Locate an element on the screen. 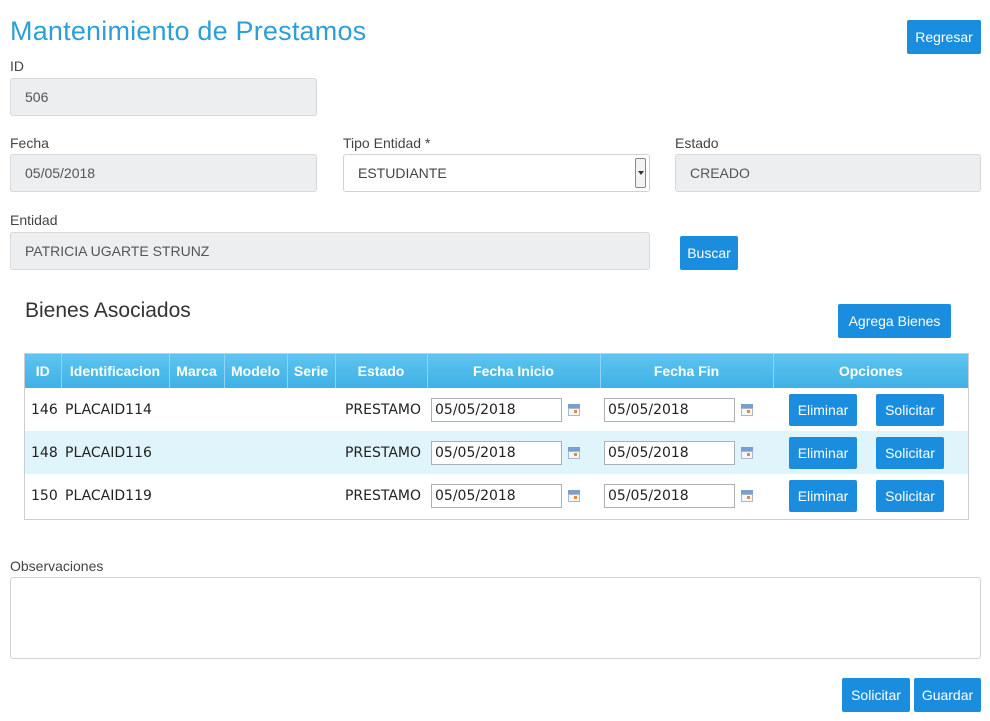 This screenshot has height=721, width=990. col-header-fecha-fin: Fecha Fin is located at coordinates (687, 371).